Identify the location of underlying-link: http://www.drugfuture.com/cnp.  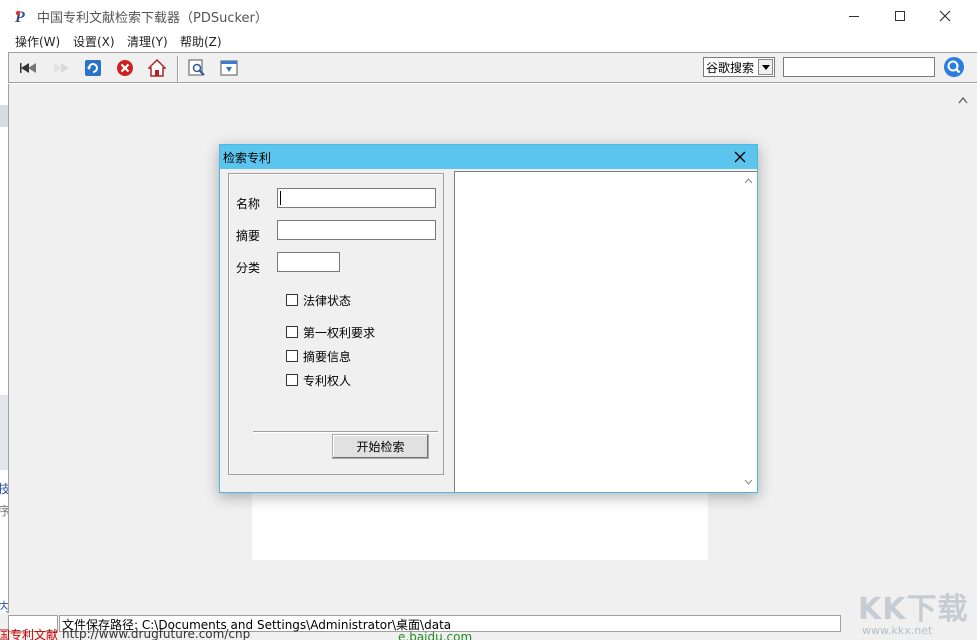
(156, 633).